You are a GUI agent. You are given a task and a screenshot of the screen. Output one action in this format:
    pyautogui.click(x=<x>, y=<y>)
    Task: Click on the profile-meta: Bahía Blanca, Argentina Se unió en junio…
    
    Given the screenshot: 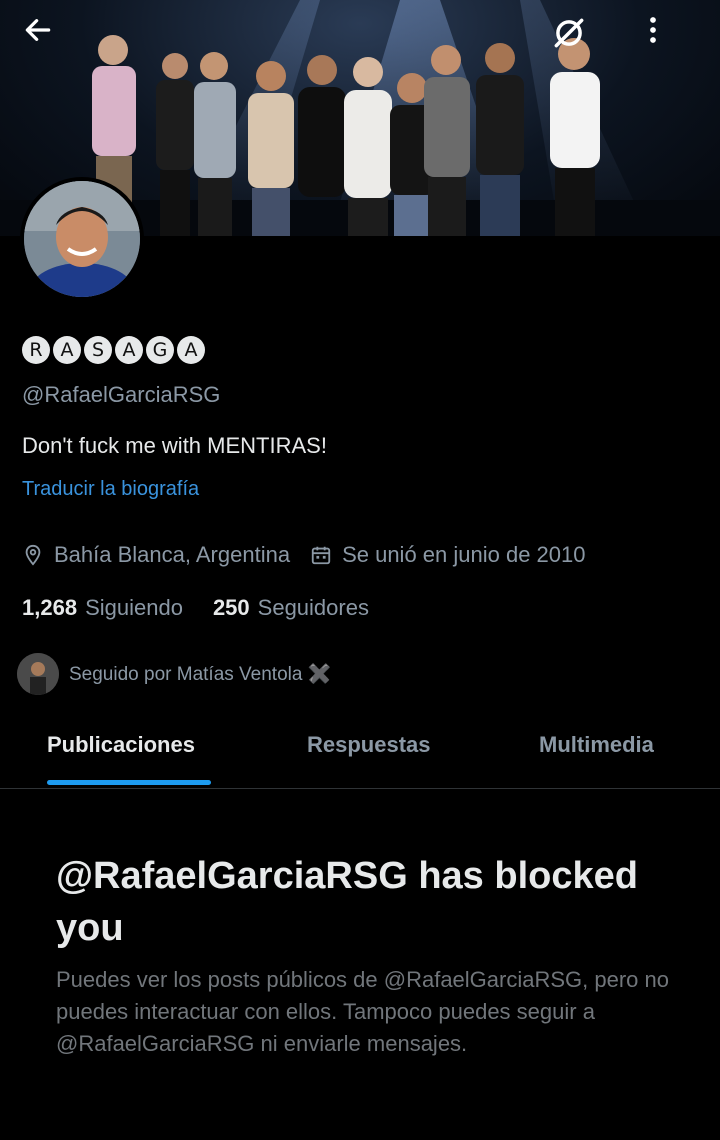 What is the action you would take?
    pyautogui.click(x=314, y=555)
    